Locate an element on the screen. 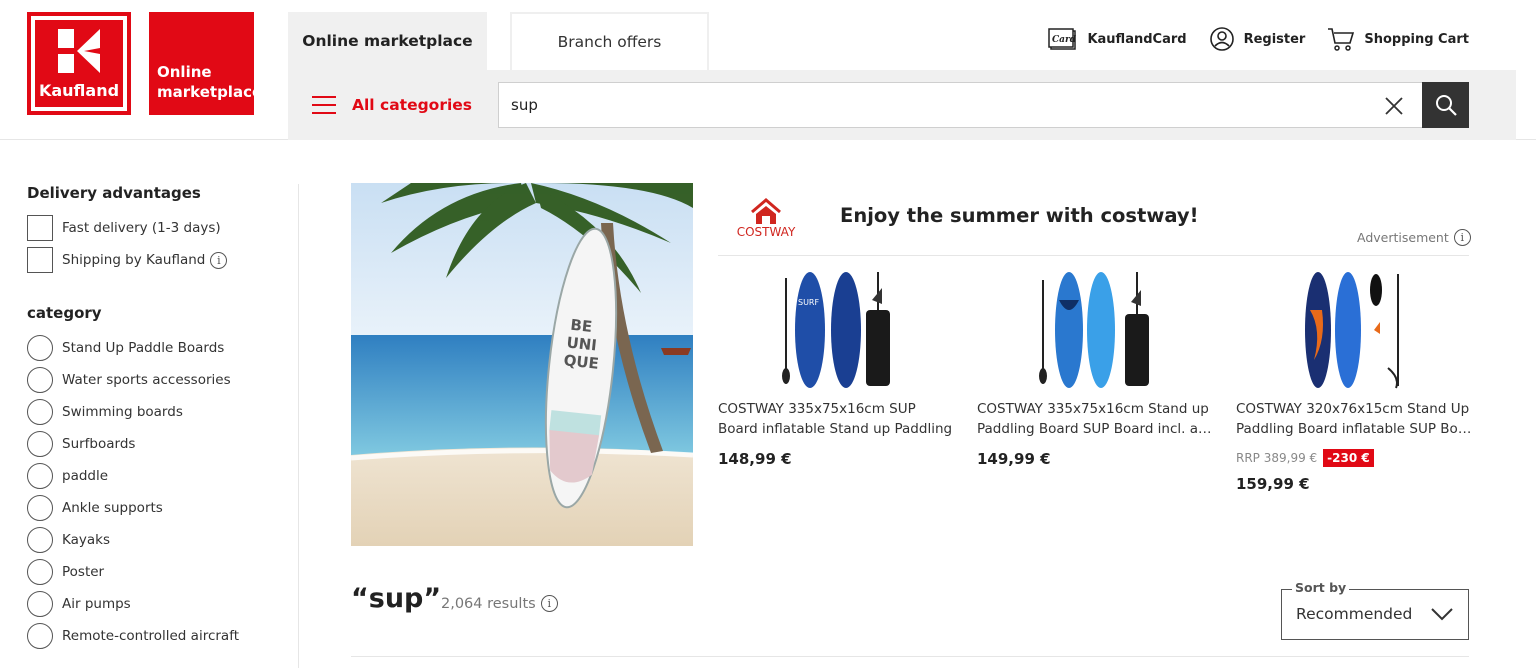  hamburger-menu-icon is located at coordinates (324, 105).